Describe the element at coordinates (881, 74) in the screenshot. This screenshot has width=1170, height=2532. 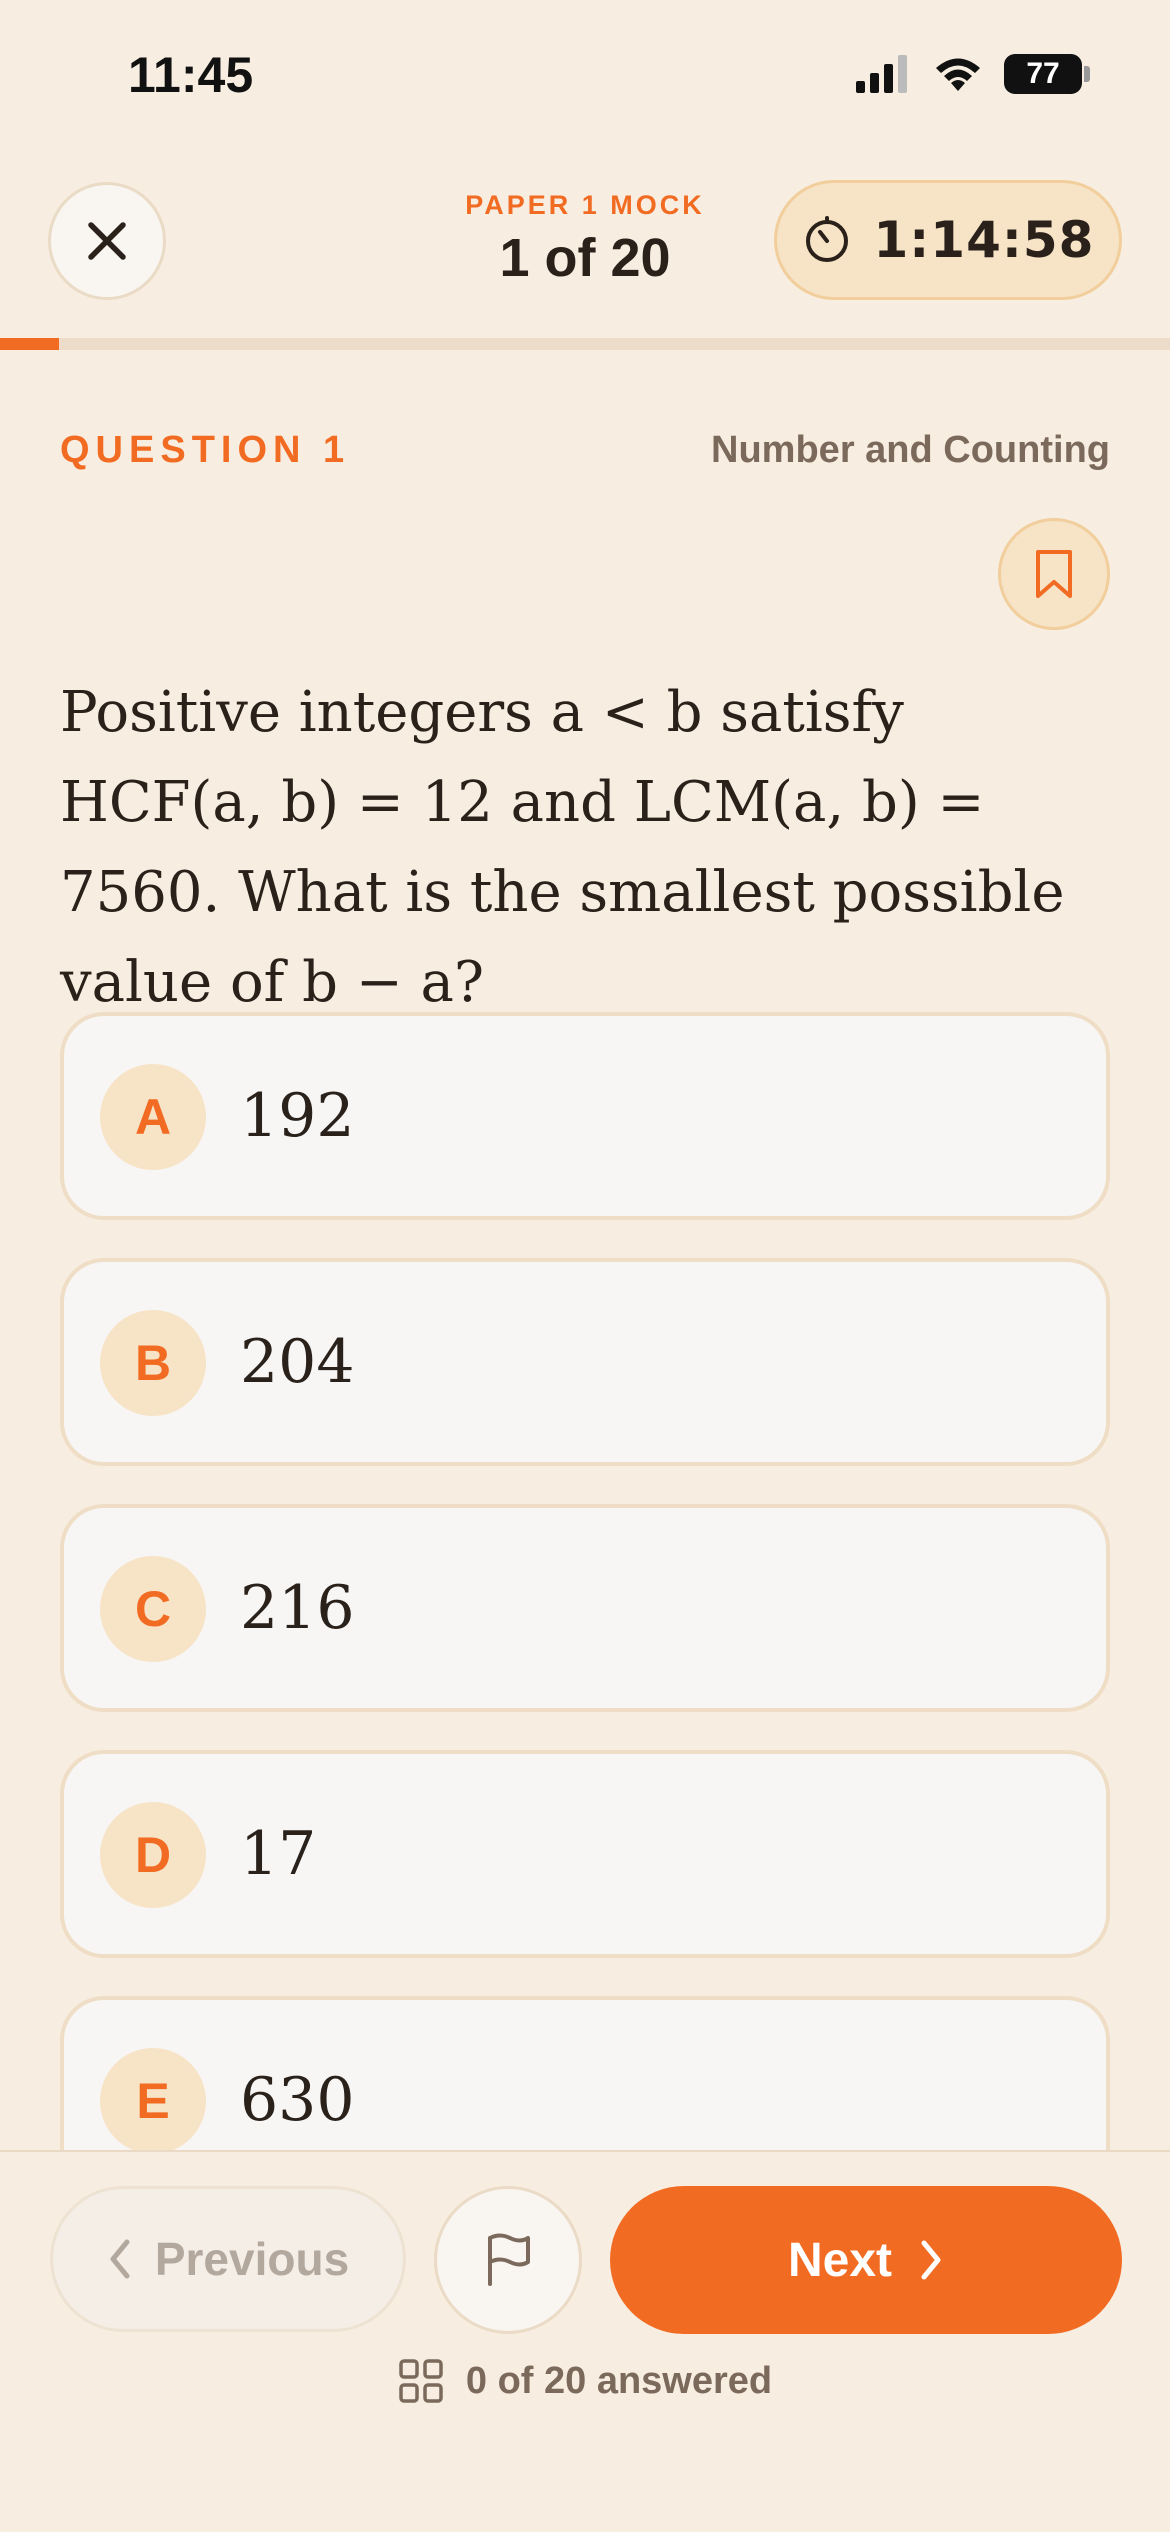
I see `signal-icon` at that location.